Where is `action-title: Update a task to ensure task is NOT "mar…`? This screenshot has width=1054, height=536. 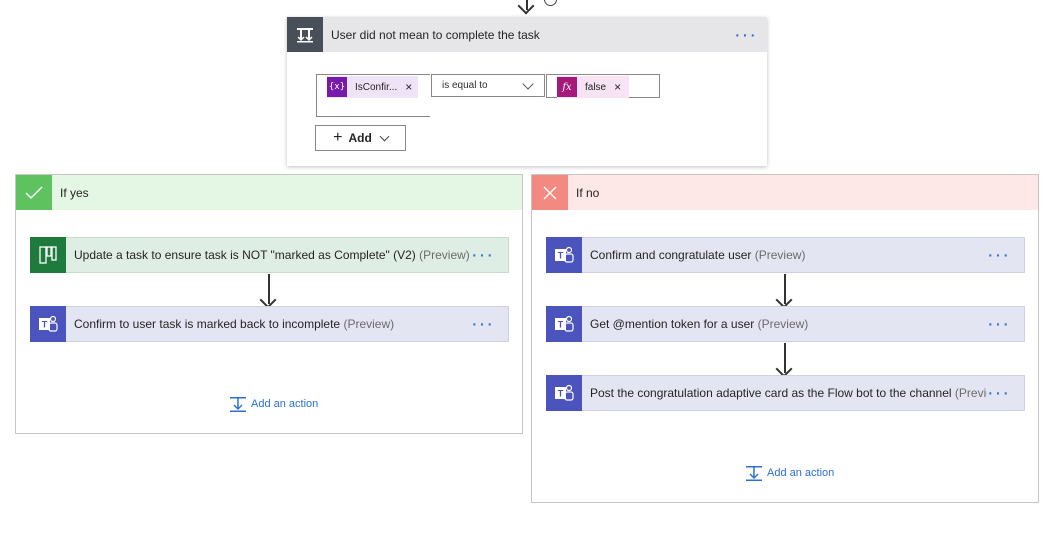 action-title: Update a task to ensure task is NOT "mar… is located at coordinates (272, 255).